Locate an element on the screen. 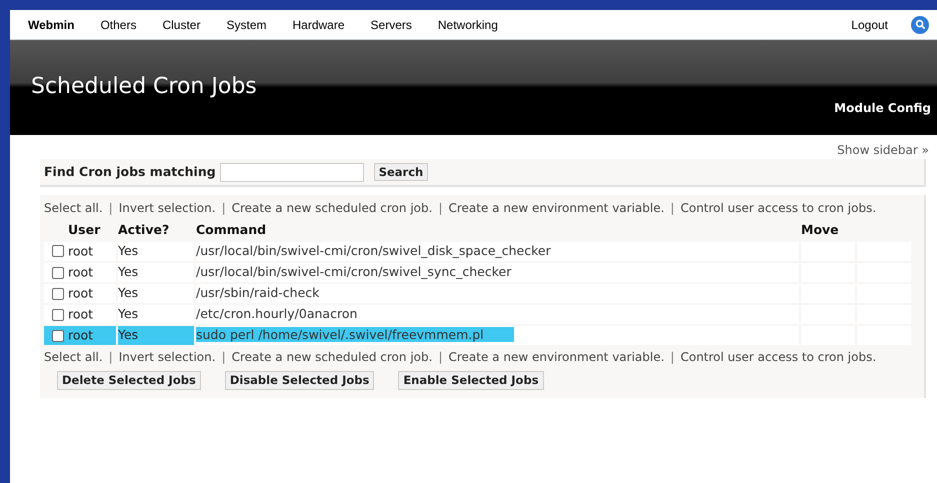 The width and height of the screenshot is (937, 483). logout-link: Logout is located at coordinates (869, 25).